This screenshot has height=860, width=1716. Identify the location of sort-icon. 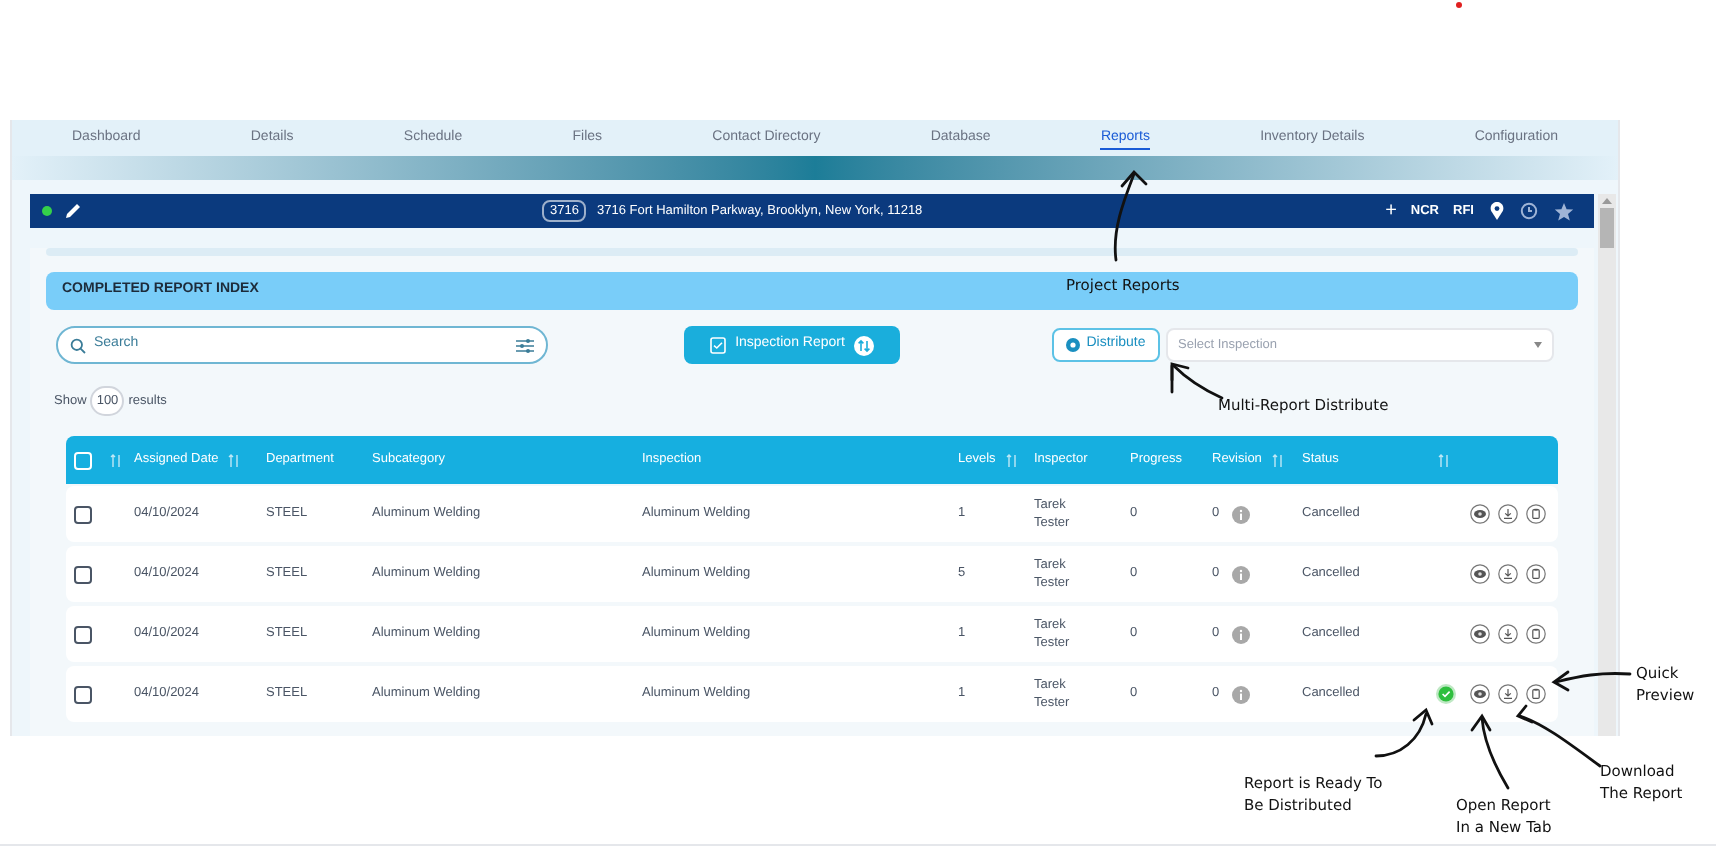
(864, 345).